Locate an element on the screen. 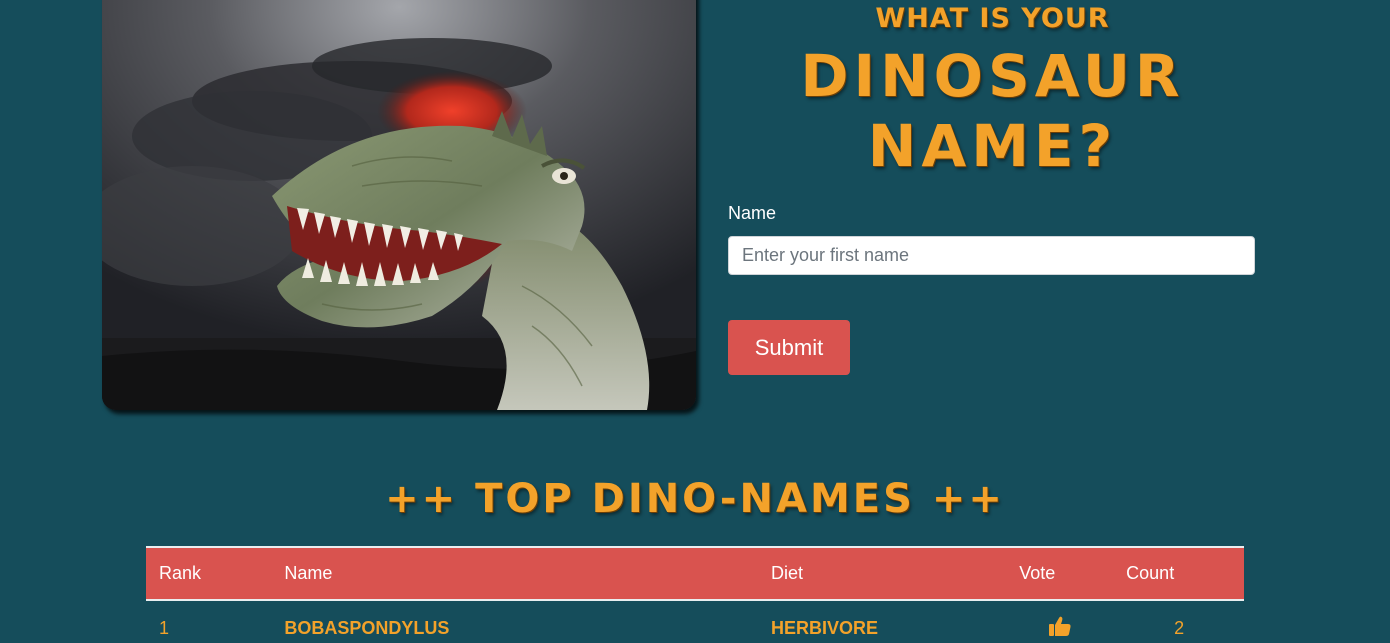 The height and width of the screenshot is (643, 1390). row-vote is located at coordinates (1072, 621).